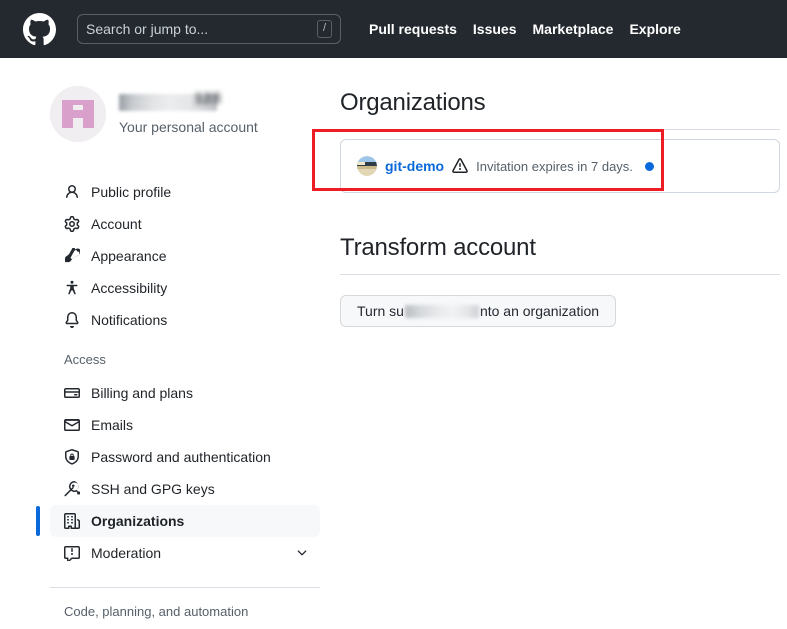  Describe the element at coordinates (72, 192) in the screenshot. I see `person-icon` at that location.